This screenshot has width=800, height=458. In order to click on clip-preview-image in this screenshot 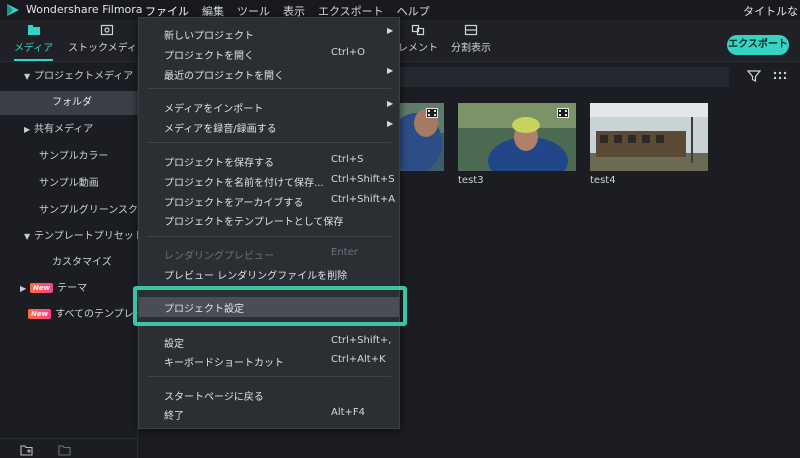, I will do `click(649, 137)`.